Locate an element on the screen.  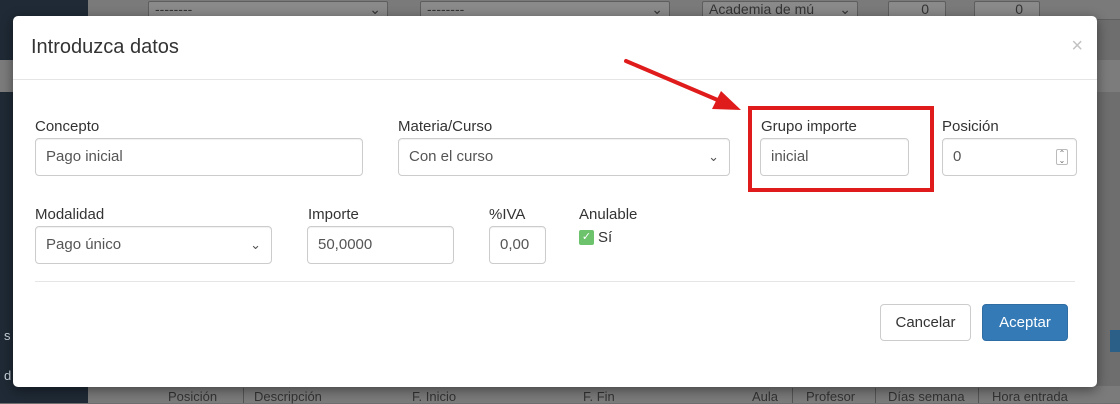
arrow-shaft is located at coordinates (673, 81).